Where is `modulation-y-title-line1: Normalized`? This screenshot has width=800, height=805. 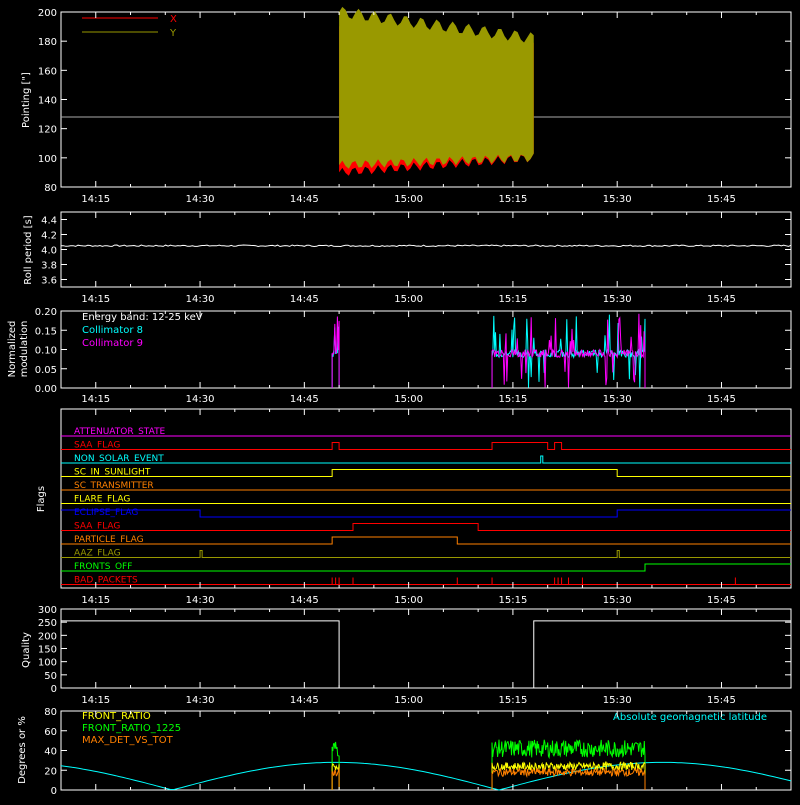
modulation-y-title-line1: Normalized is located at coordinates (12, 349).